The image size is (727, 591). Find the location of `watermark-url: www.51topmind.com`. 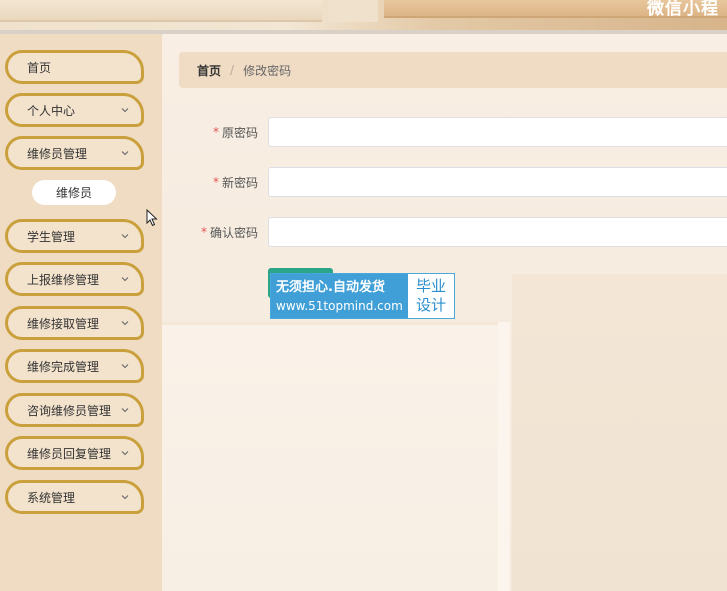

watermark-url: www.51topmind.com is located at coordinates (339, 305).